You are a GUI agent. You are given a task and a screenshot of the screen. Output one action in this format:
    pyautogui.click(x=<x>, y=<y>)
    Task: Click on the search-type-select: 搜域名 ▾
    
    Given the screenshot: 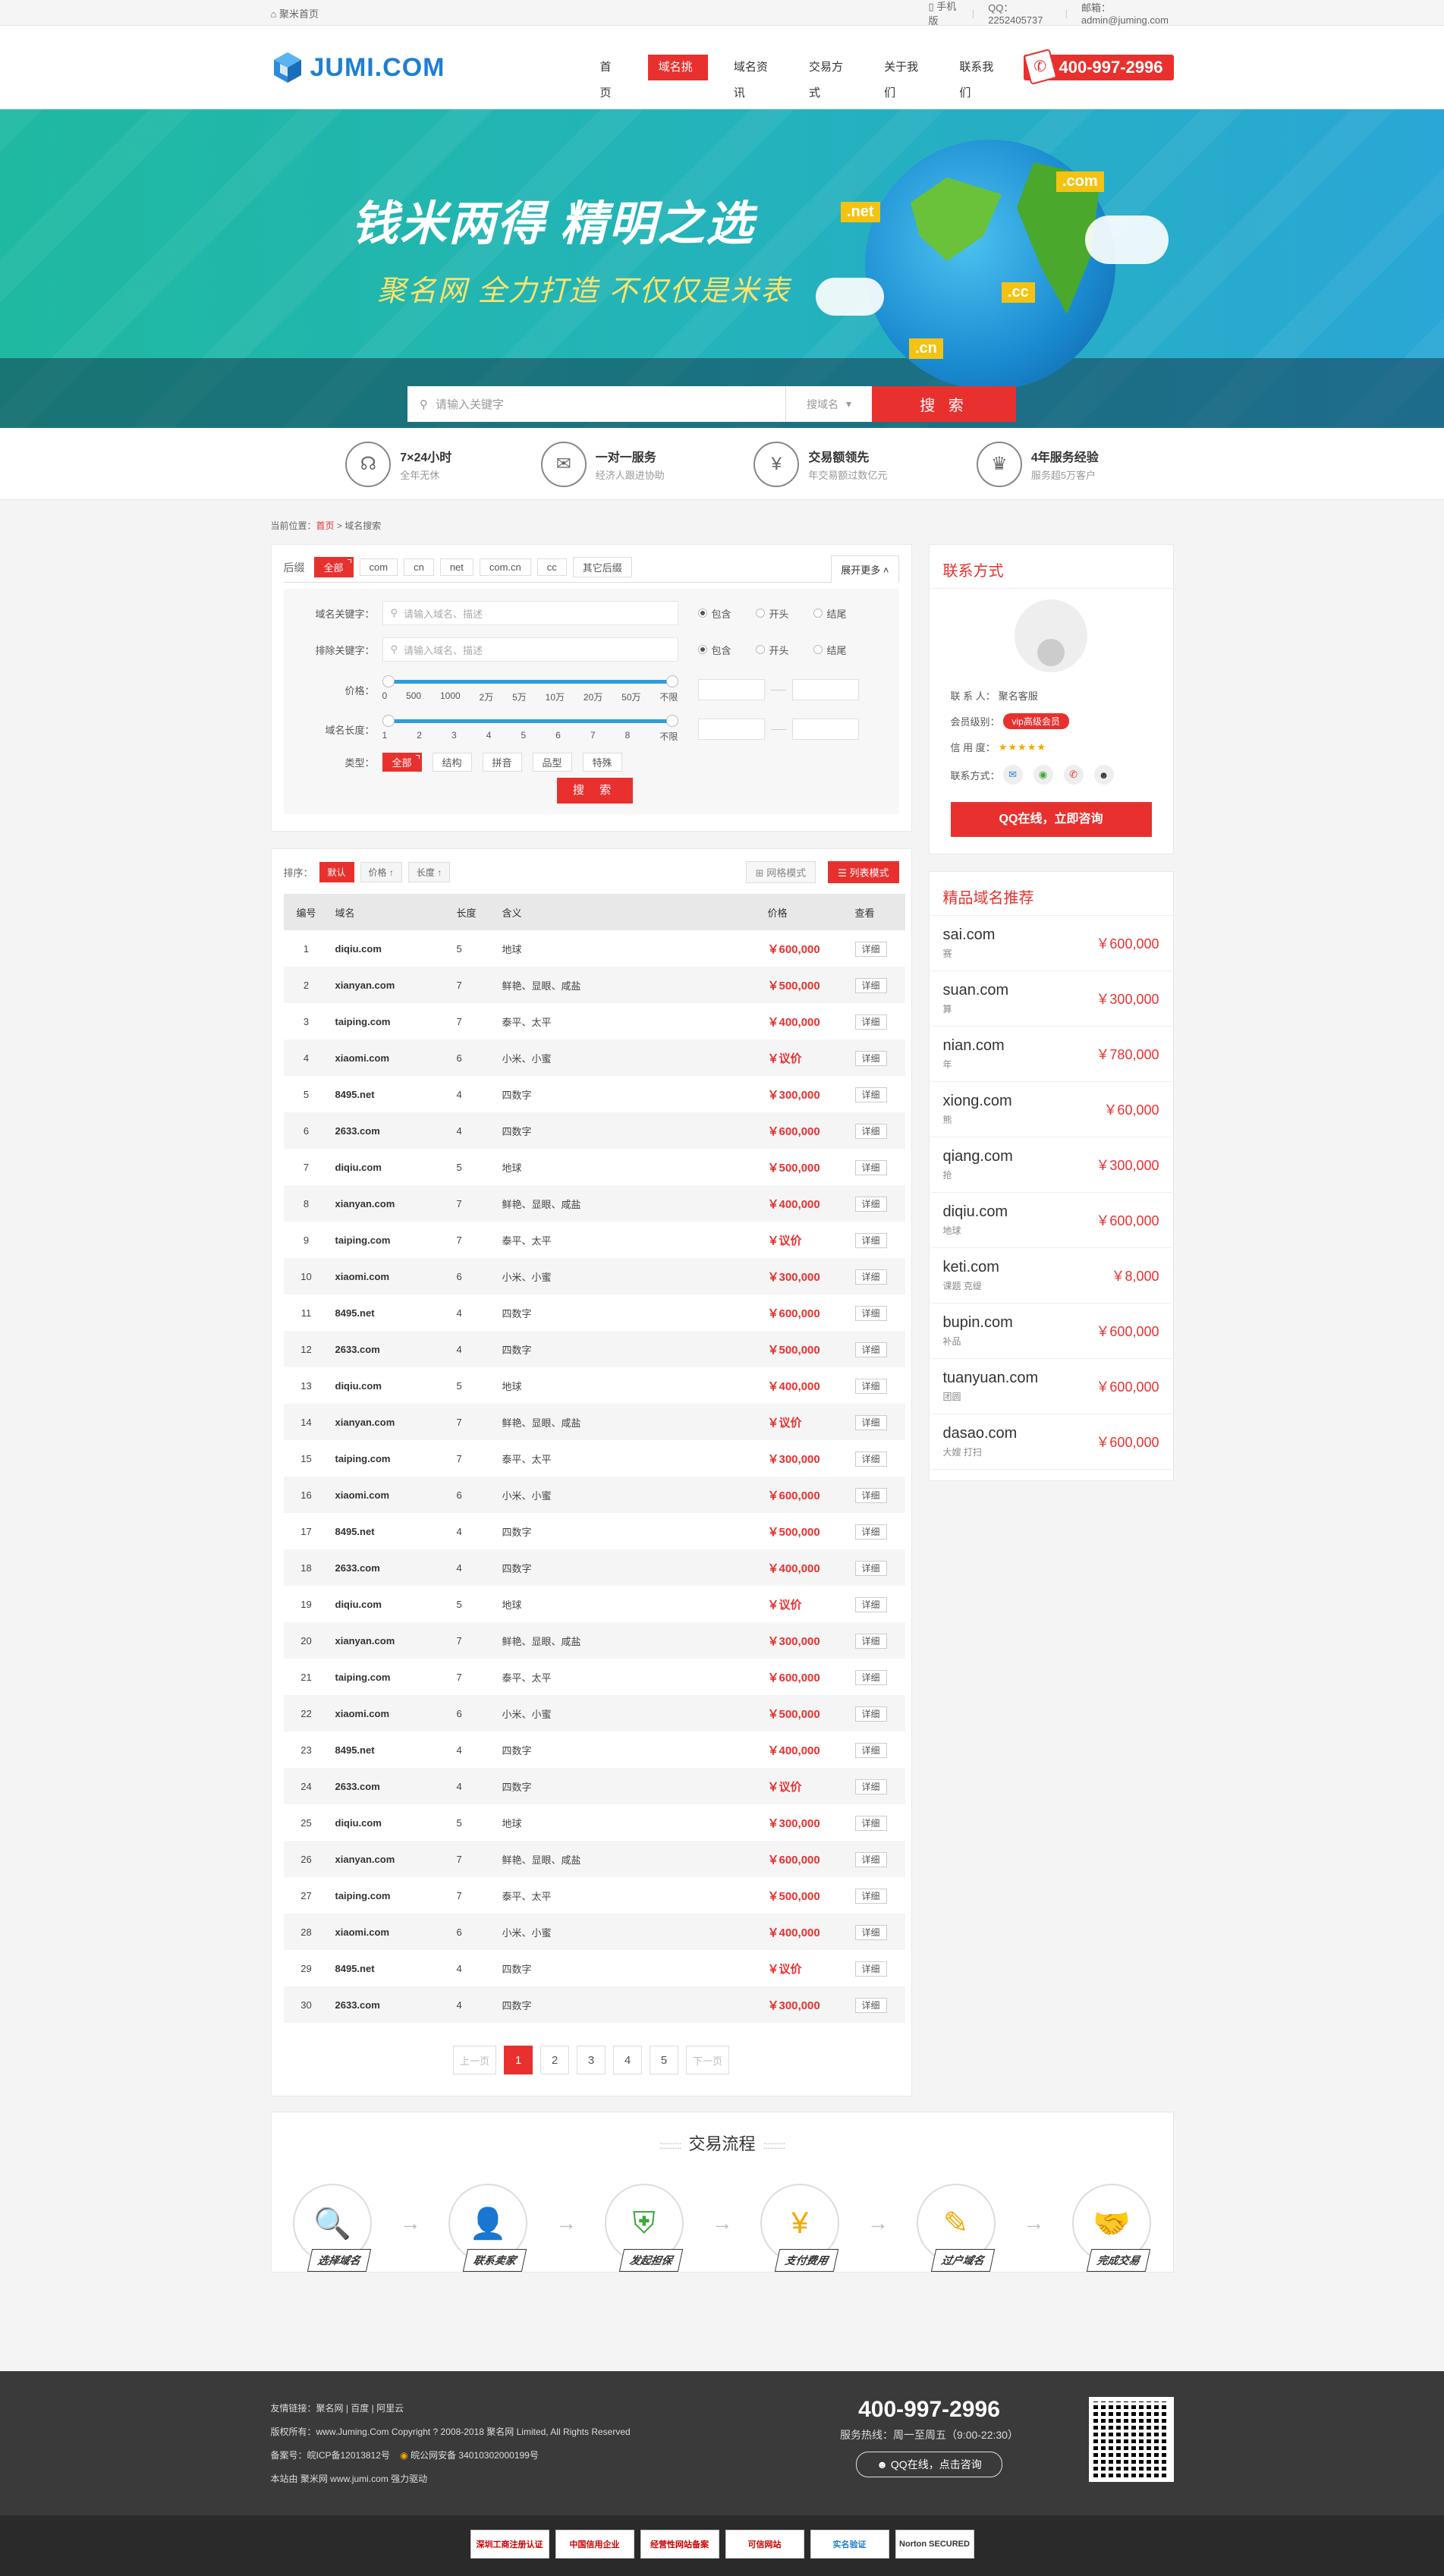 What is the action you would take?
    pyautogui.click(x=829, y=404)
    